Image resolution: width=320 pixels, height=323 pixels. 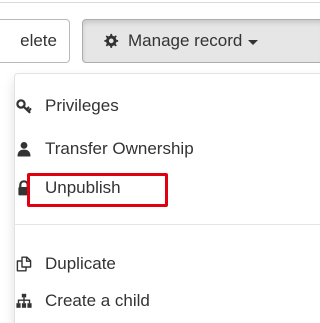 What do you see at coordinates (153, 264) in the screenshot?
I see `menu-item-duplicate: Duplicate` at bounding box center [153, 264].